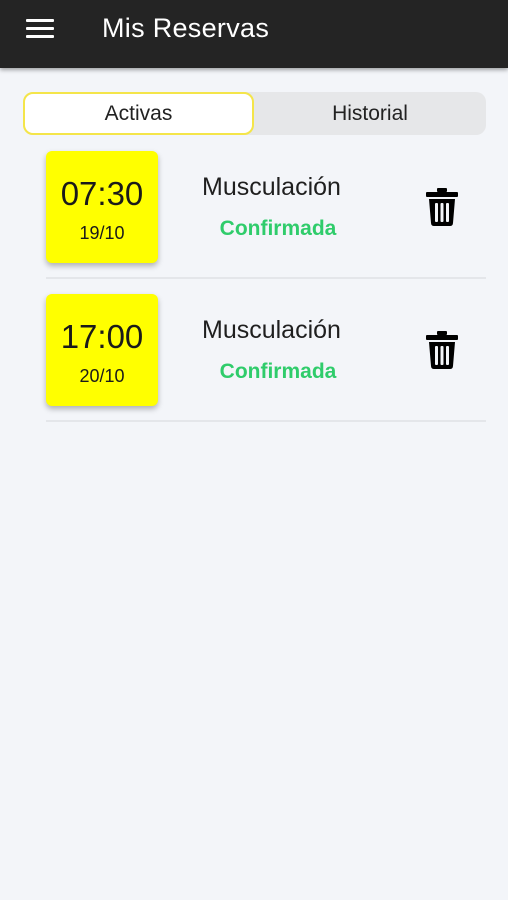 The height and width of the screenshot is (900, 508). Describe the element at coordinates (266, 215) in the screenshot. I see `booking-item: 07:30 19/10 Musculación Confirmada` at that location.